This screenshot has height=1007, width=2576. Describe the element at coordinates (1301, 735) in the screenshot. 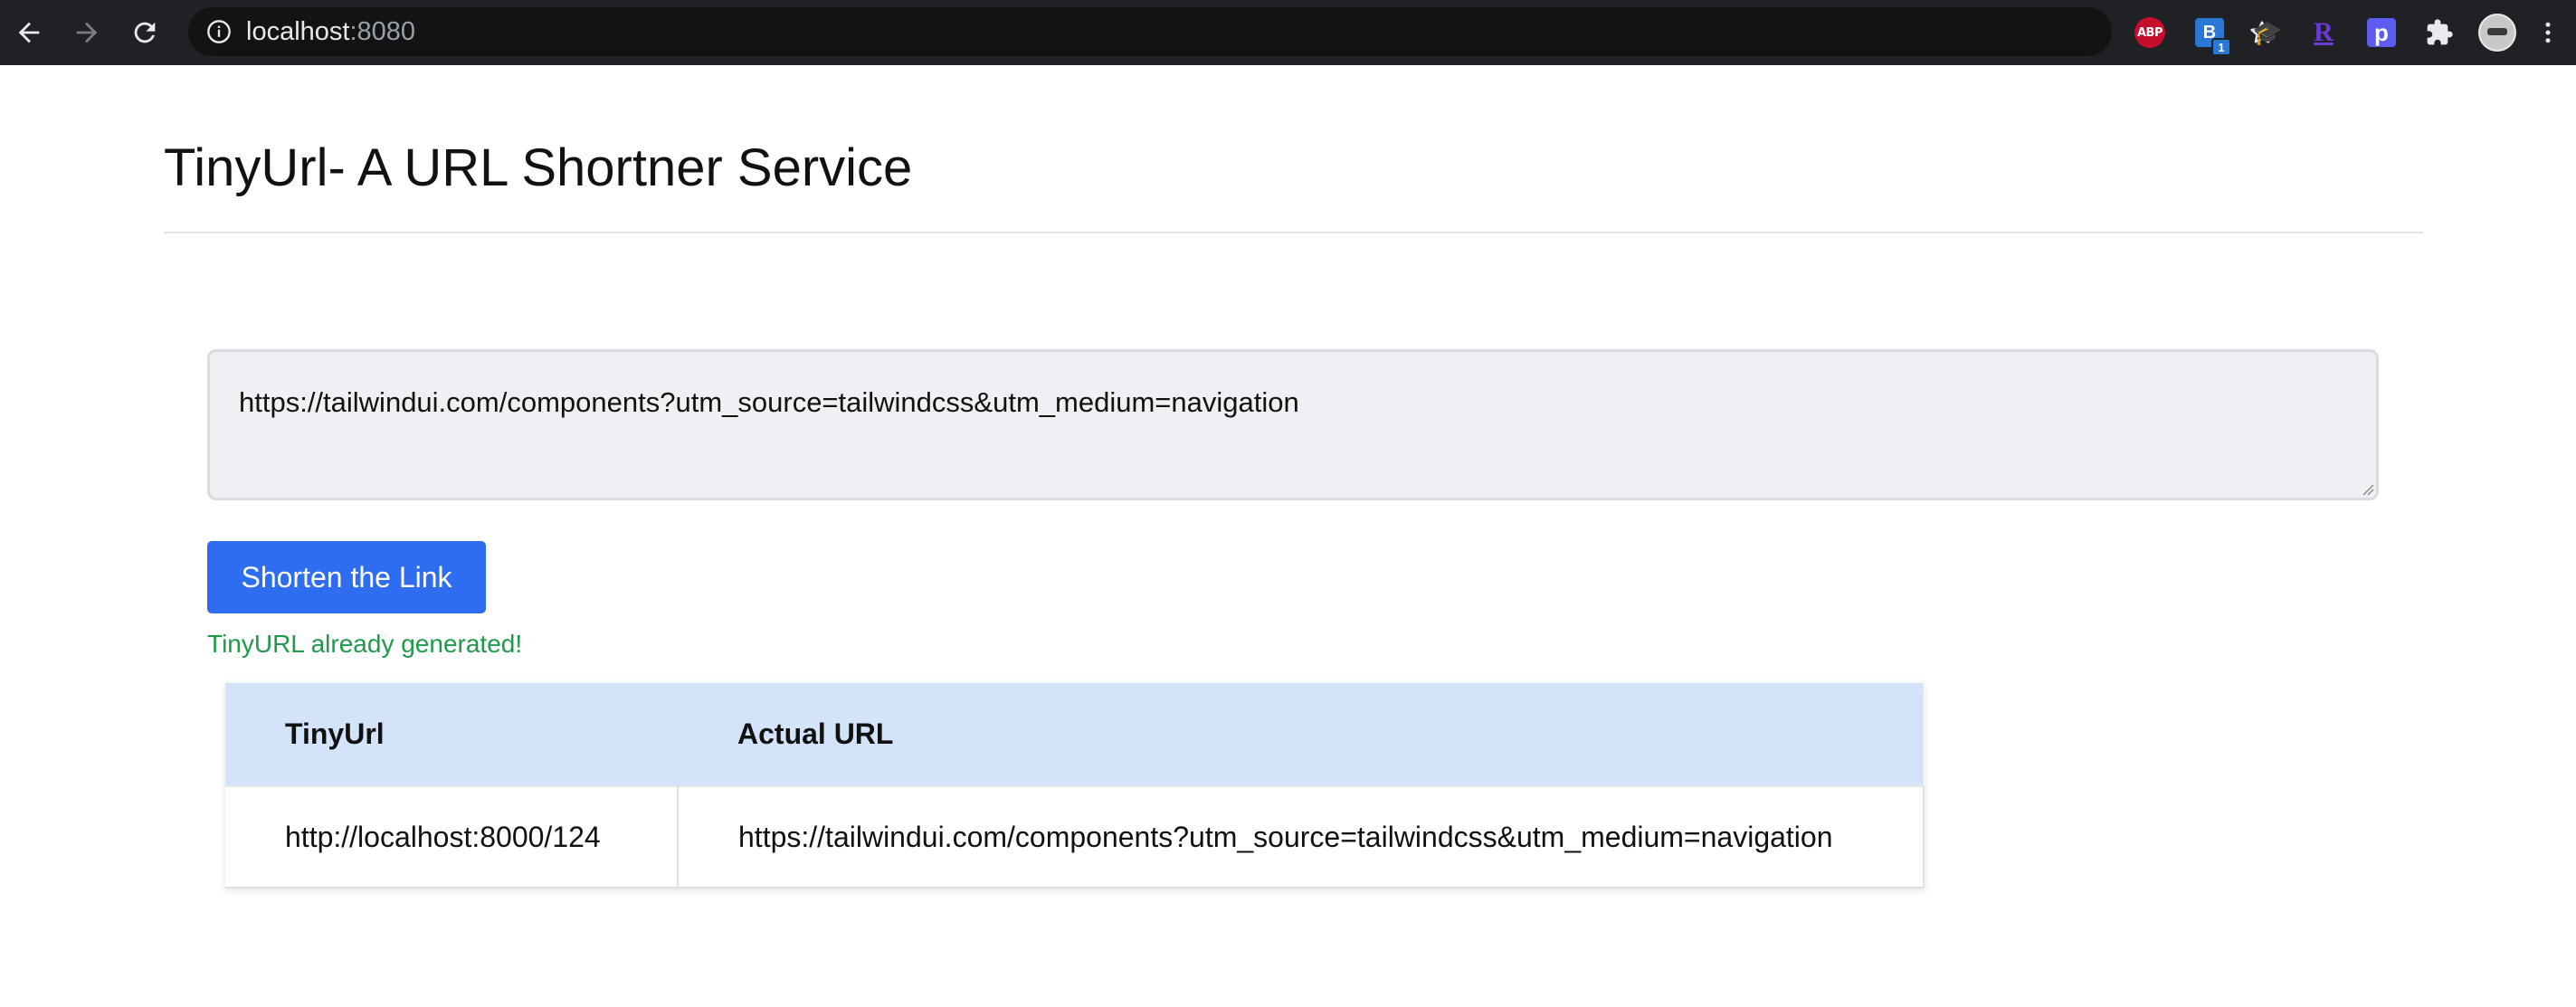

I see `column-header-actual-url: Actual URL` at that location.